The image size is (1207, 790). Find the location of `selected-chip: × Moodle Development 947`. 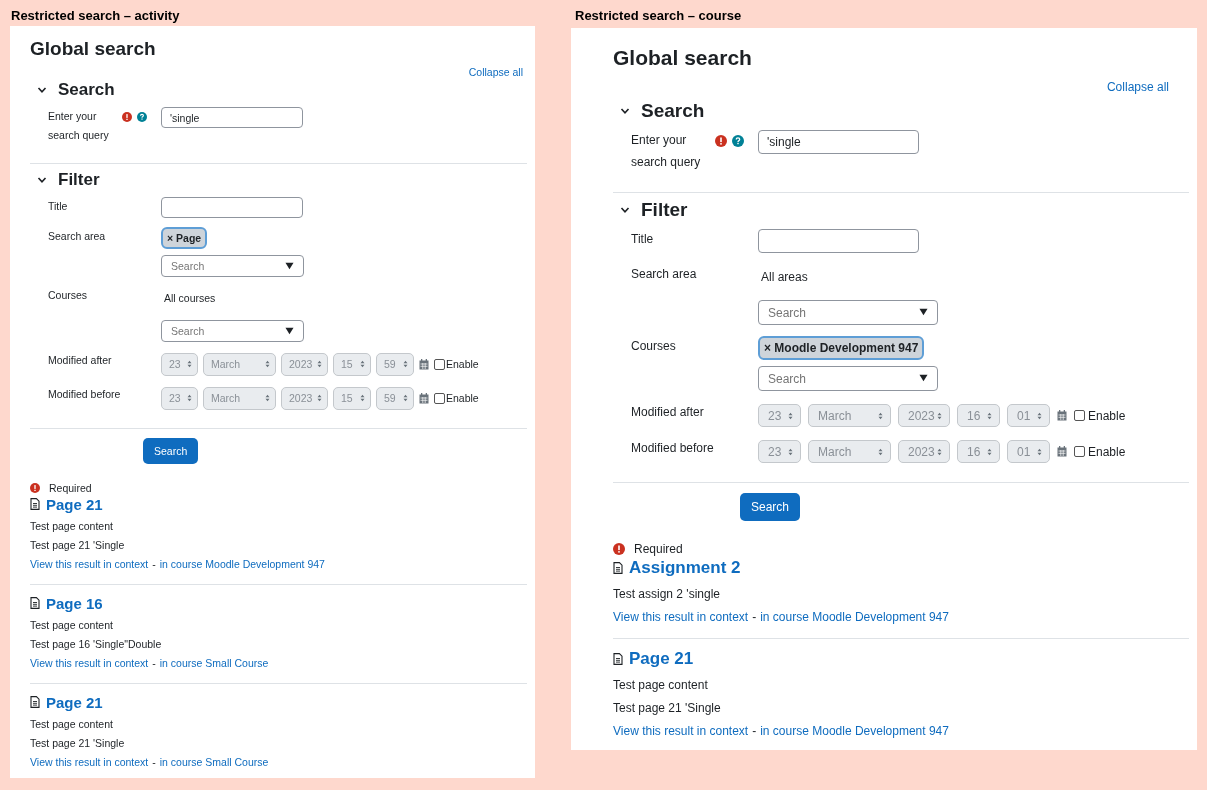

selected-chip: × Moodle Development 947 is located at coordinates (841, 348).